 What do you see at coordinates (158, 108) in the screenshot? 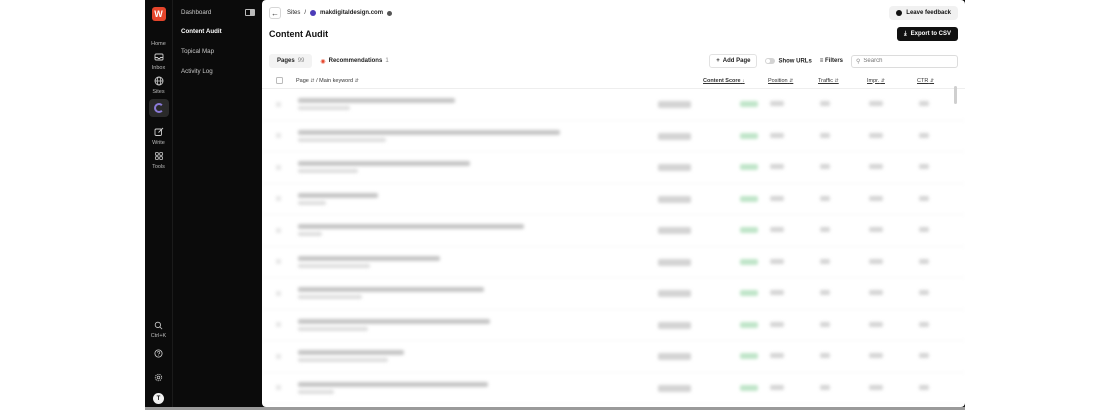
I see `current-site-button` at bounding box center [158, 108].